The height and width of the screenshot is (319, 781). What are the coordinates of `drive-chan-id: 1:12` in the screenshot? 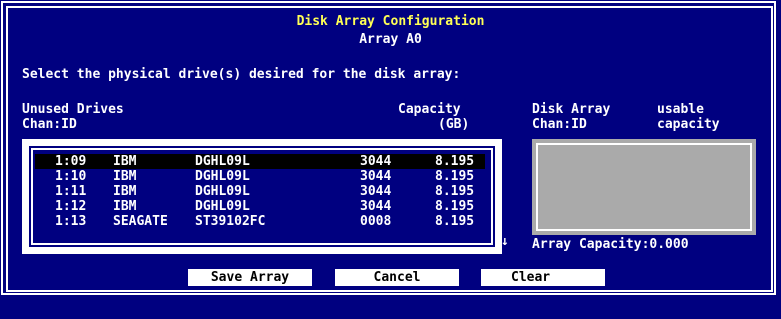 It's located at (71, 206).